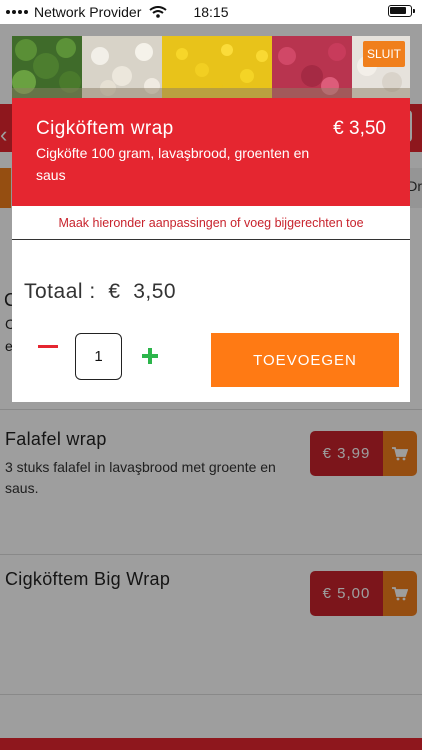 Image resolution: width=422 pixels, height=750 pixels. I want to click on status-bar: Network Provider 18:15, so click(211, 12).